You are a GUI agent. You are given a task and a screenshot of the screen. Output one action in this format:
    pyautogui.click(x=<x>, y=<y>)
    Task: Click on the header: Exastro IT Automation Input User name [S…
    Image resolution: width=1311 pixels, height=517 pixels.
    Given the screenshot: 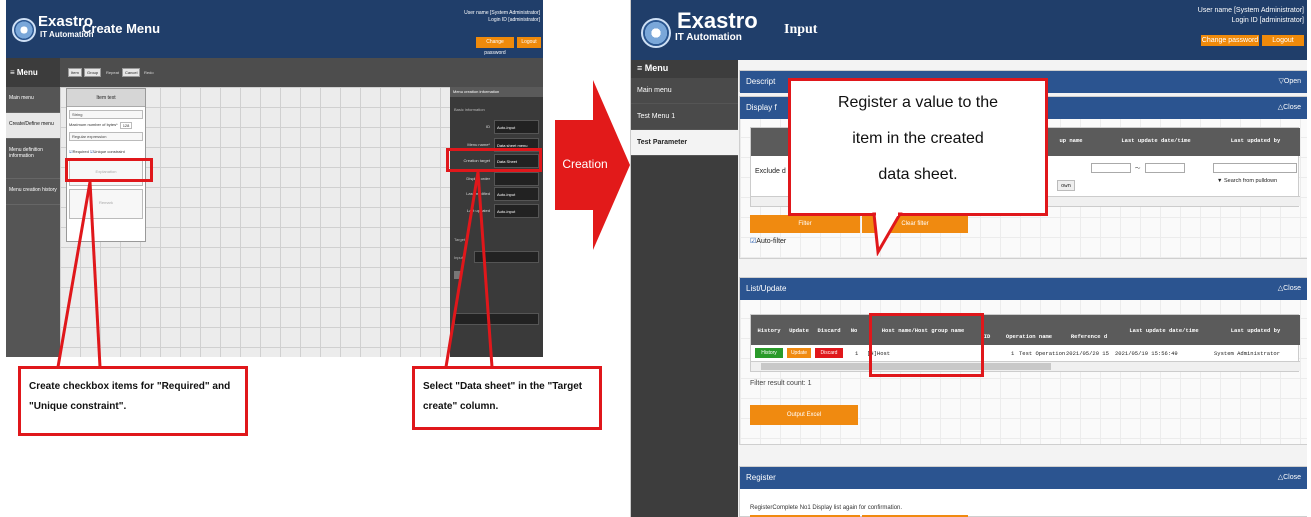 What is the action you would take?
    pyautogui.click(x=969, y=30)
    